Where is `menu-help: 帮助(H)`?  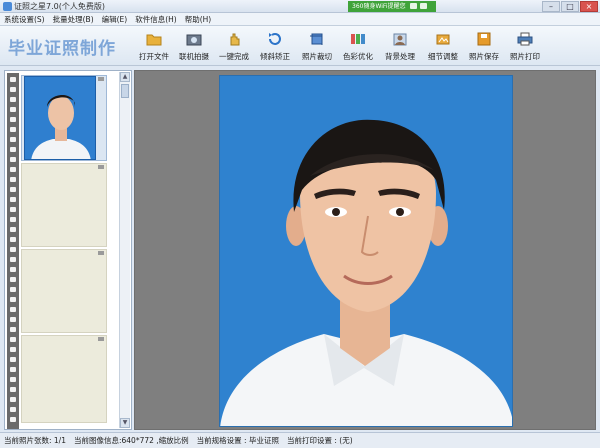
menu-help: 帮助(H) is located at coordinates (198, 19).